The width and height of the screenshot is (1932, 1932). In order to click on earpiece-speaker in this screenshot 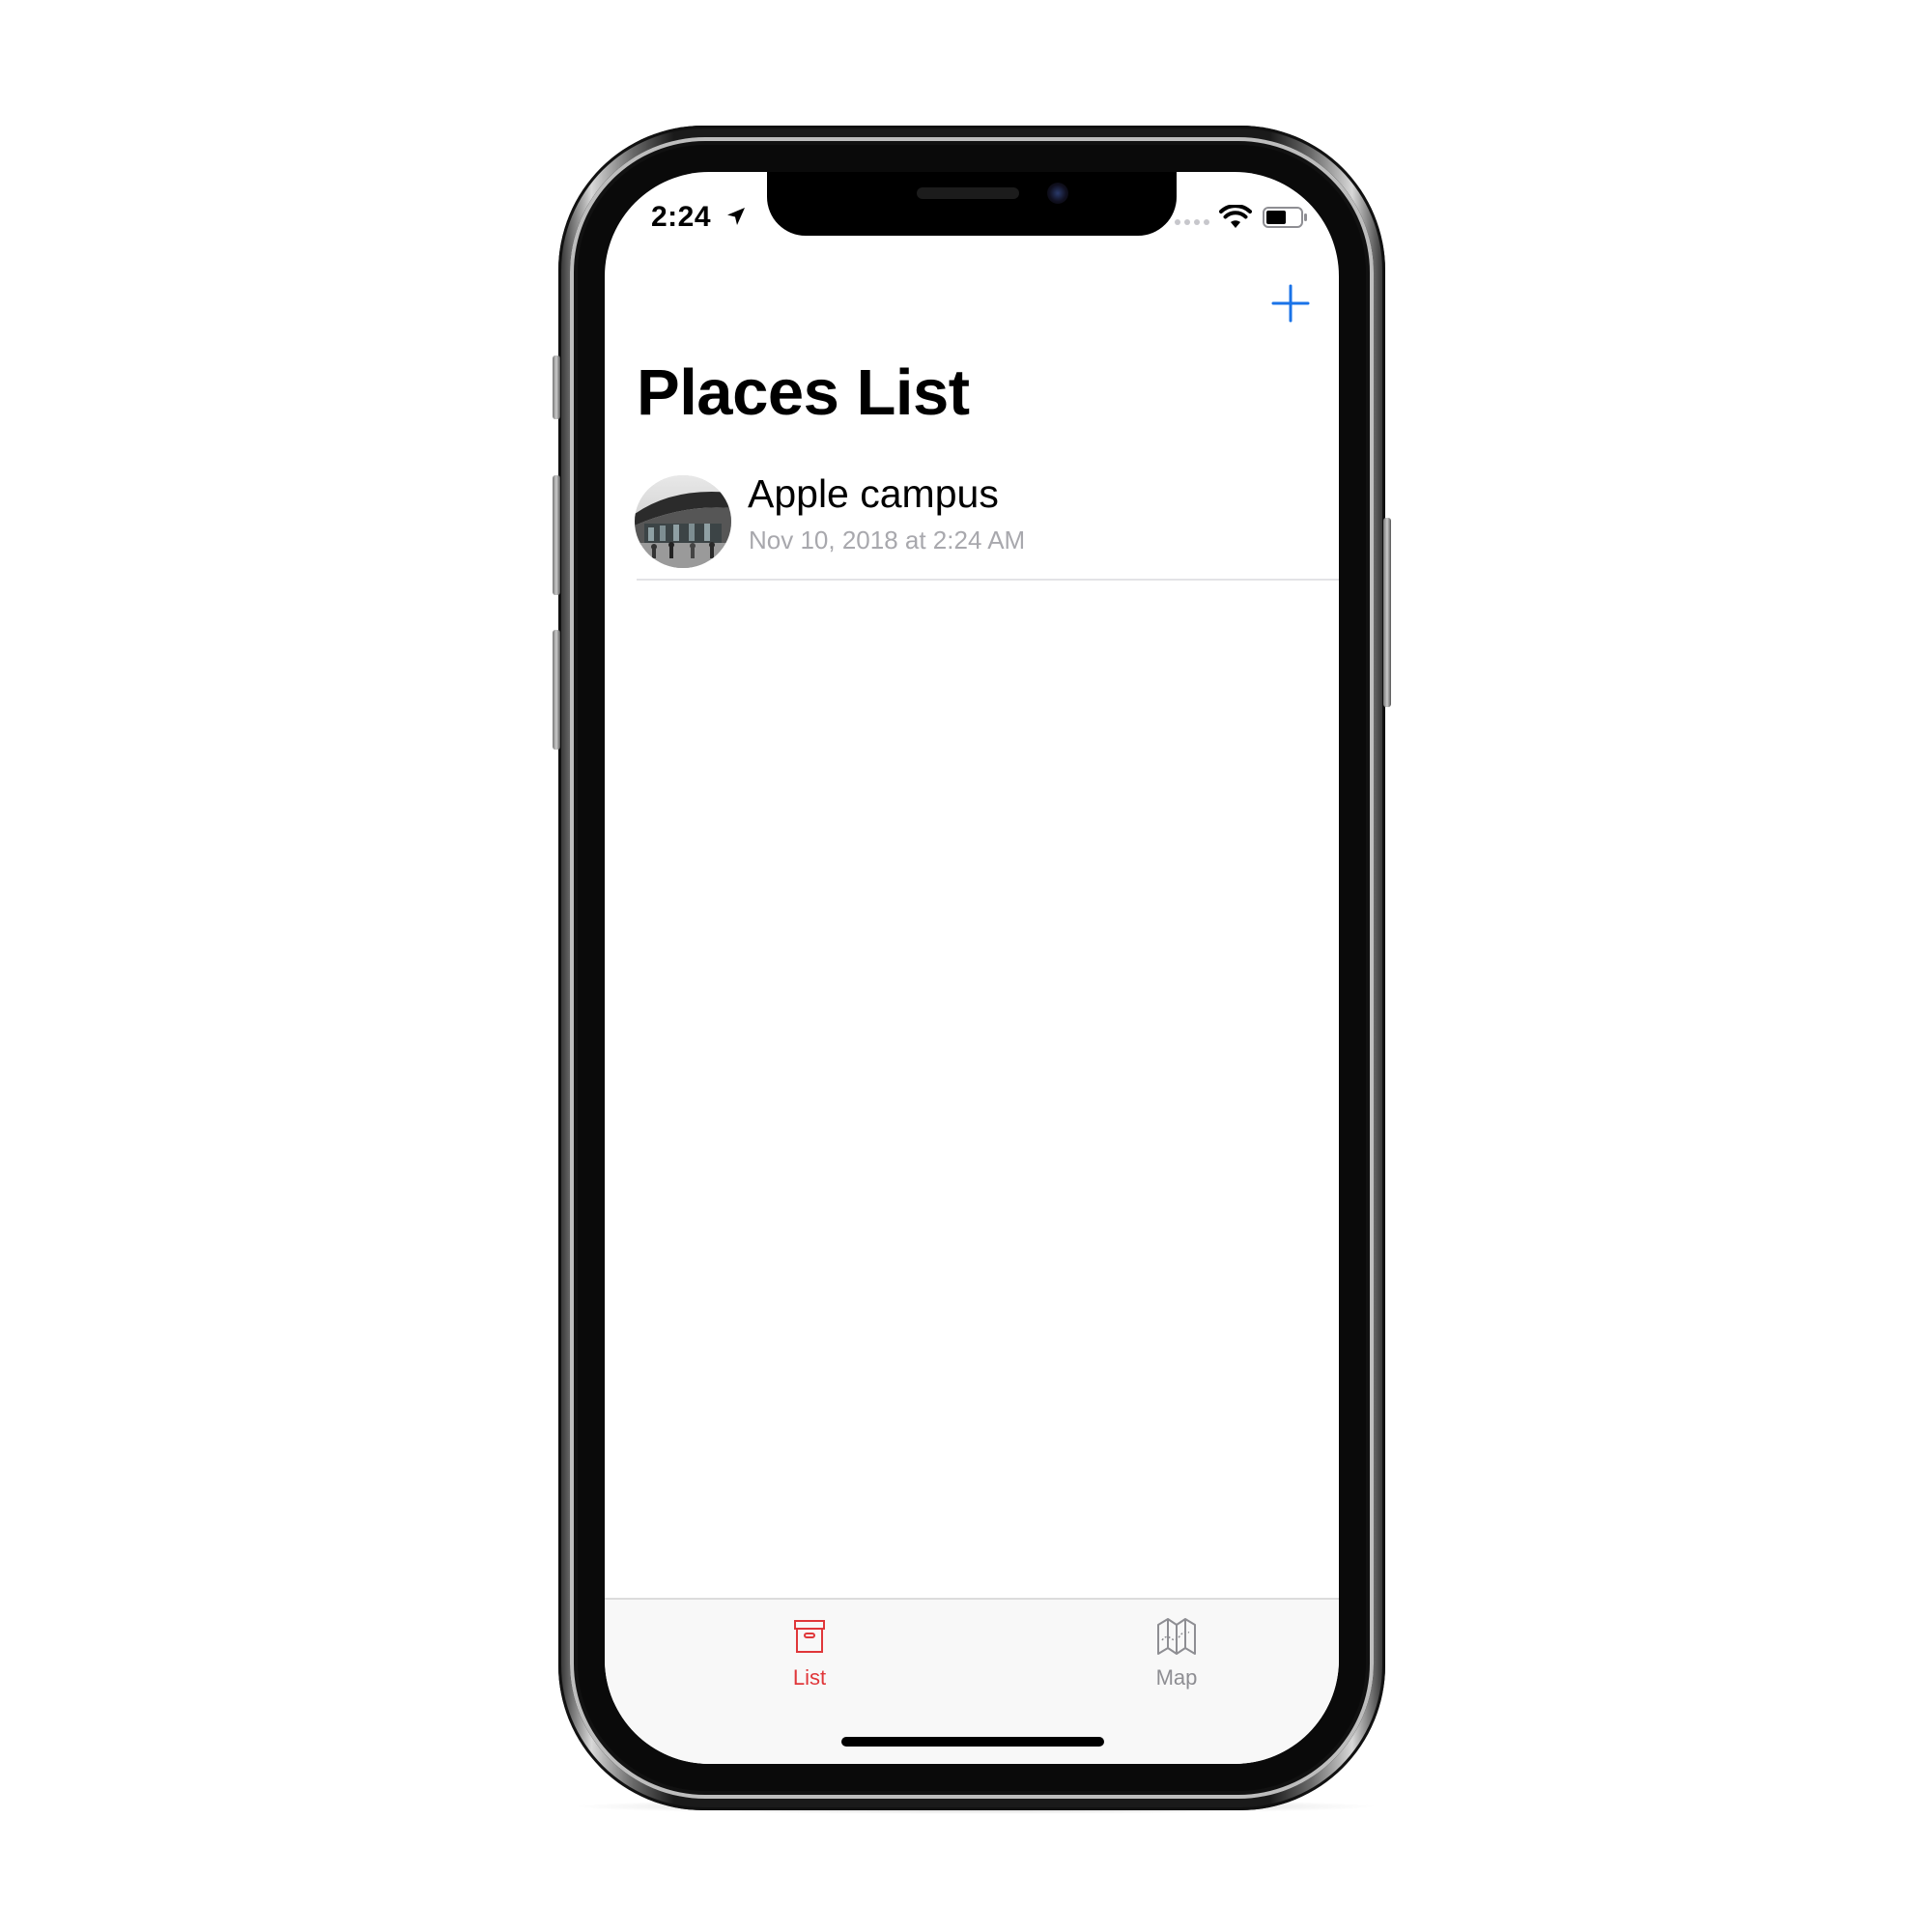, I will do `click(968, 193)`.